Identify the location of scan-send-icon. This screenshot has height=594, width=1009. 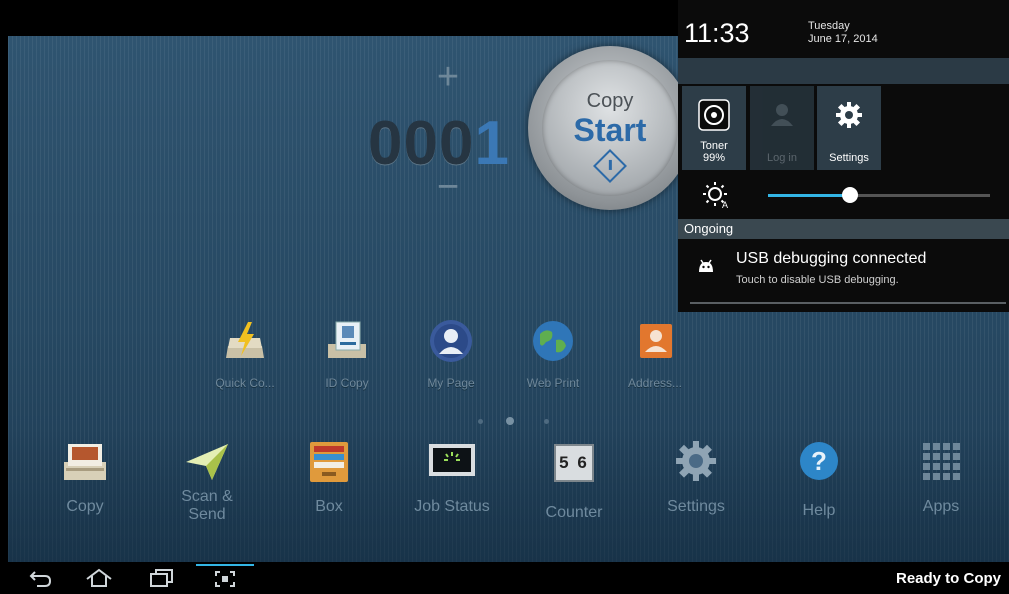
(207, 461).